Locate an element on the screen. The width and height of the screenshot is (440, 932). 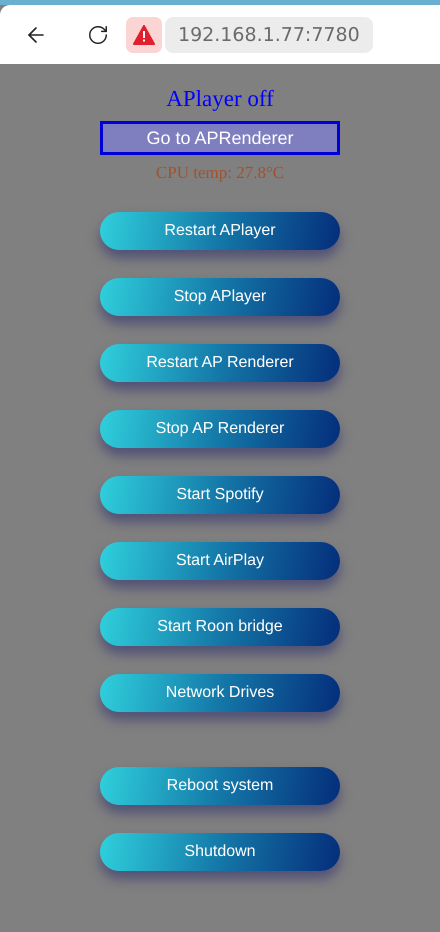
cpu-temp-text: CPU temp: 27.8°C is located at coordinates (220, 173).